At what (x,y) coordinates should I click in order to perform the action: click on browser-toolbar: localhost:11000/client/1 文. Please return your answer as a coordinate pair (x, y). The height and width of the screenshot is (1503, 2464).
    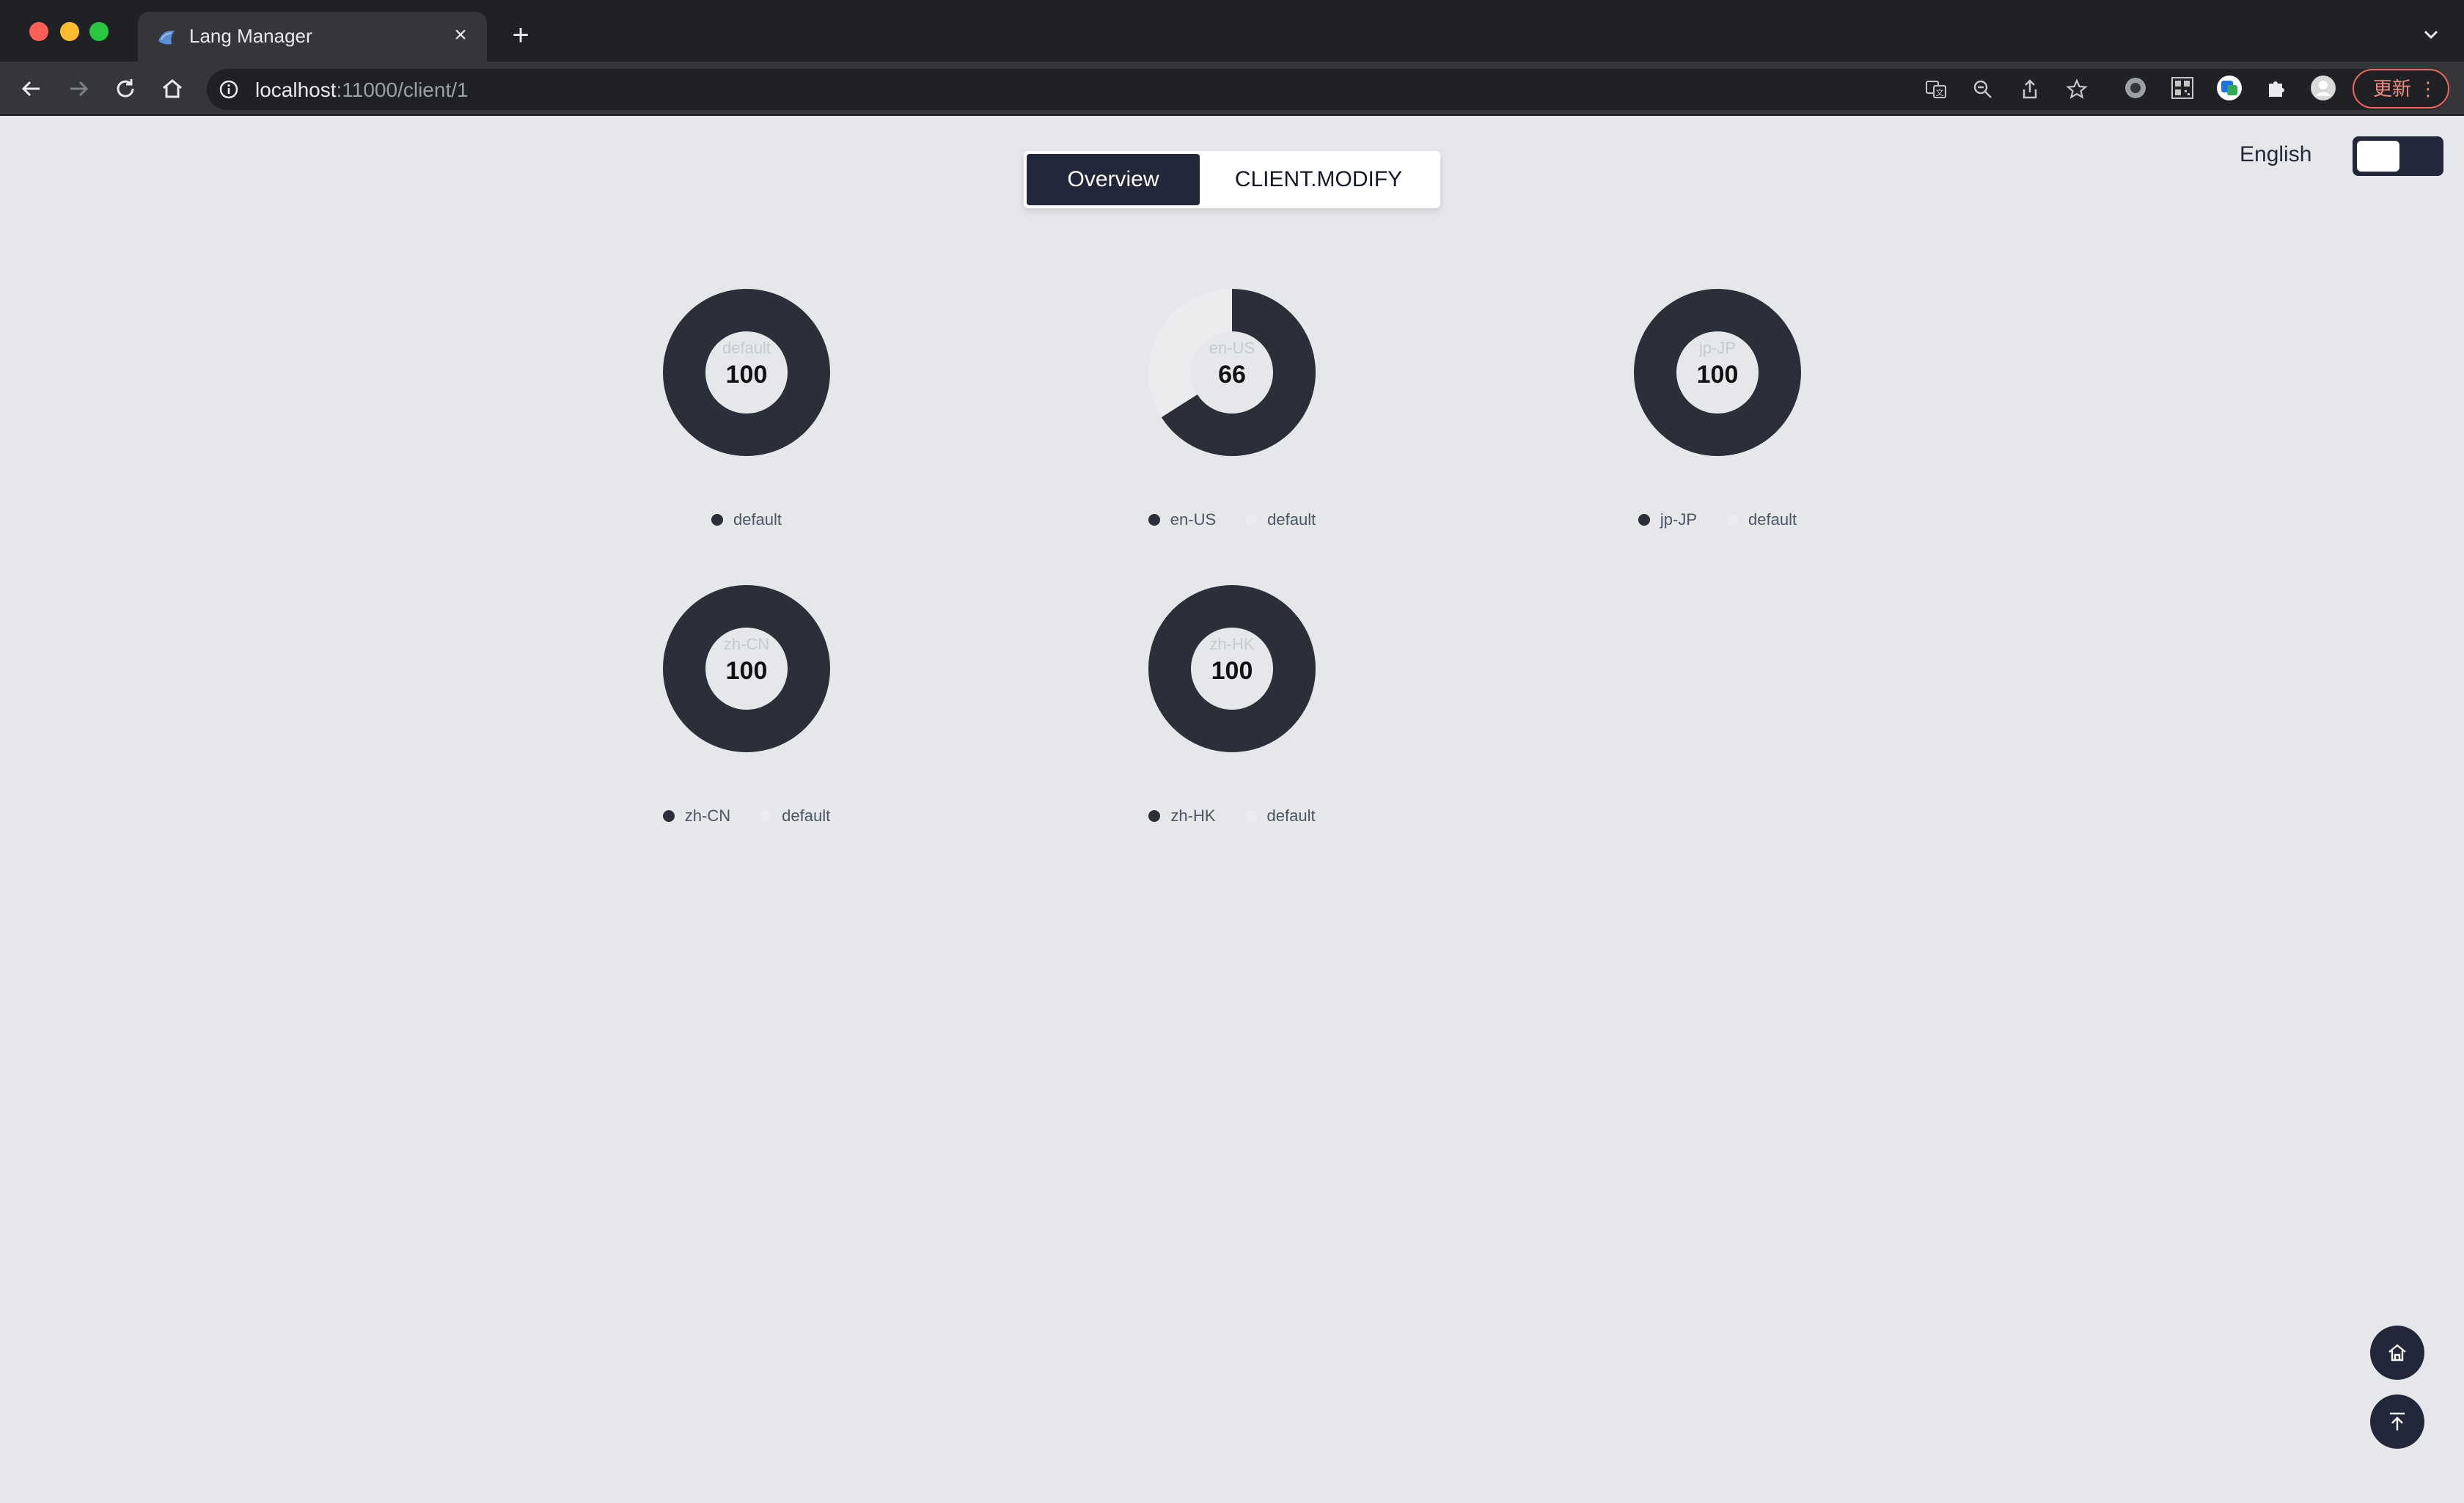
    Looking at the image, I should click on (1232, 89).